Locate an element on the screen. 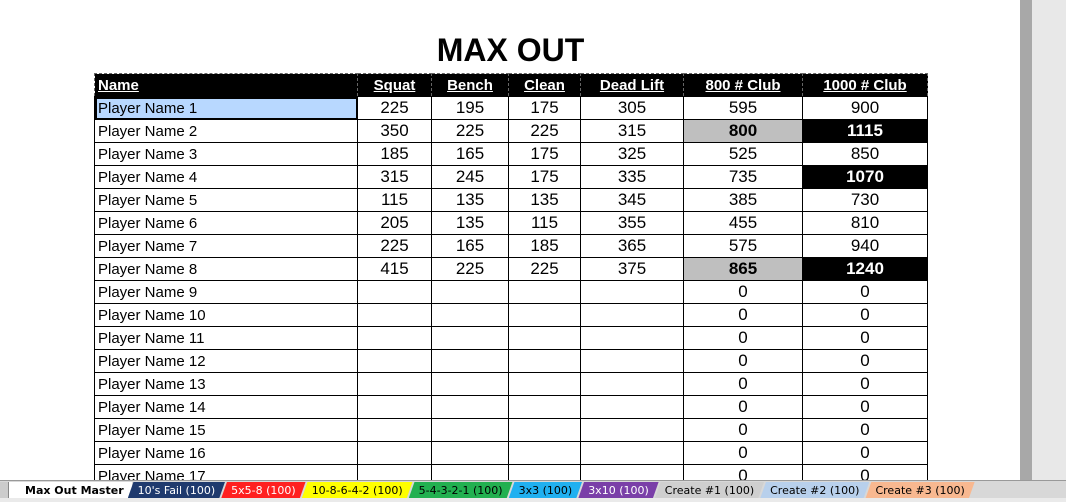  player-name-cell: Player Name 17 is located at coordinates (226, 472).